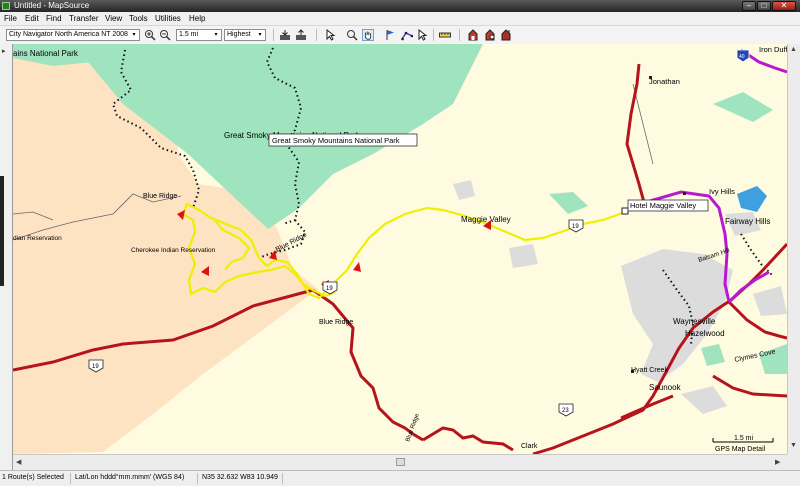  Describe the element at coordinates (6, 257) in the screenshot. I see `side-panel-collapsed: ▸` at that location.